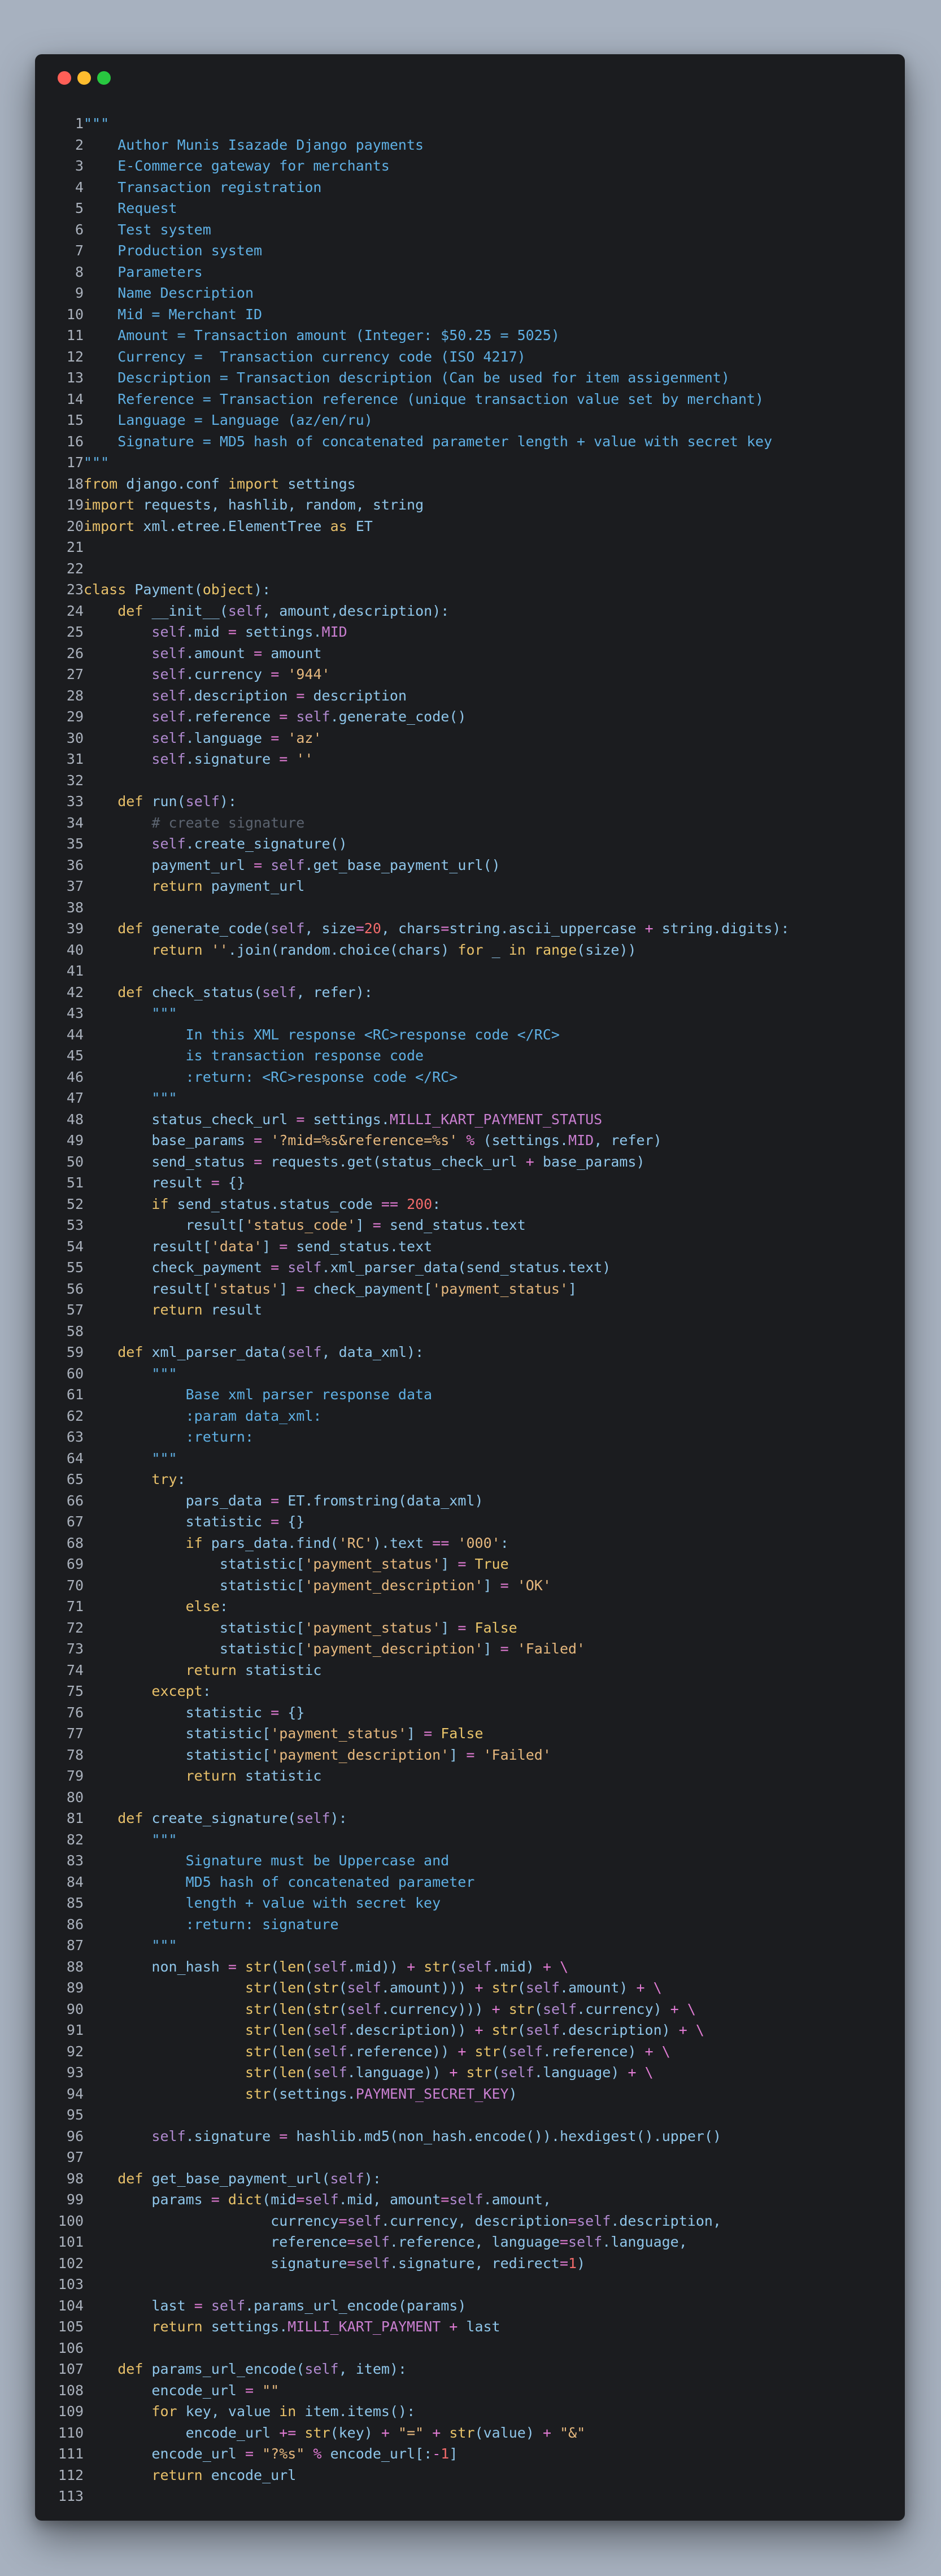 The image size is (941, 2576). I want to click on line-code: class Payment(object):, so click(178, 589).